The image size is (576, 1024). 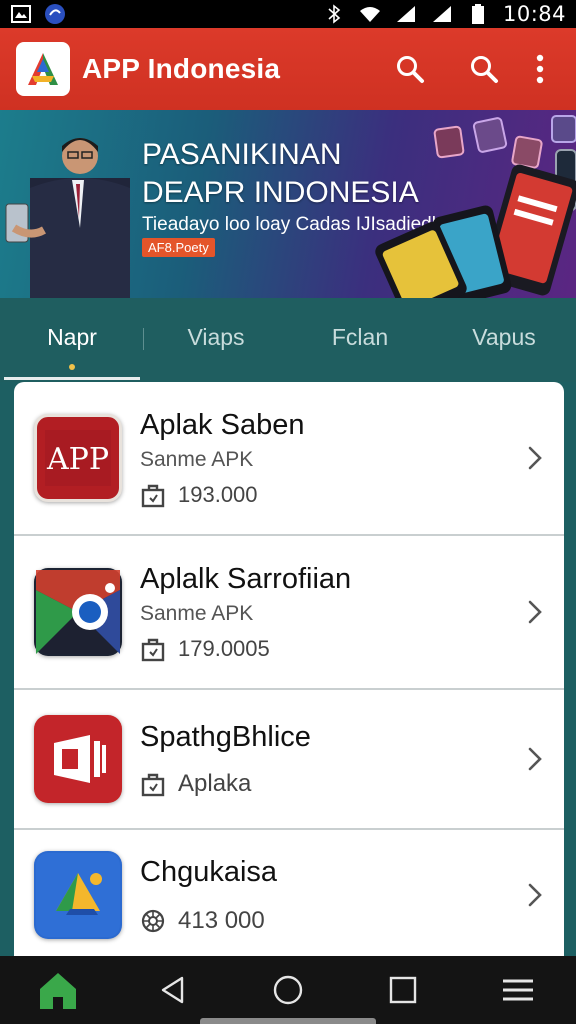 What do you see at coordinates (534, 14) in the screenshot?
I see `status-time: 10:84` at bounding box center [534, 14].